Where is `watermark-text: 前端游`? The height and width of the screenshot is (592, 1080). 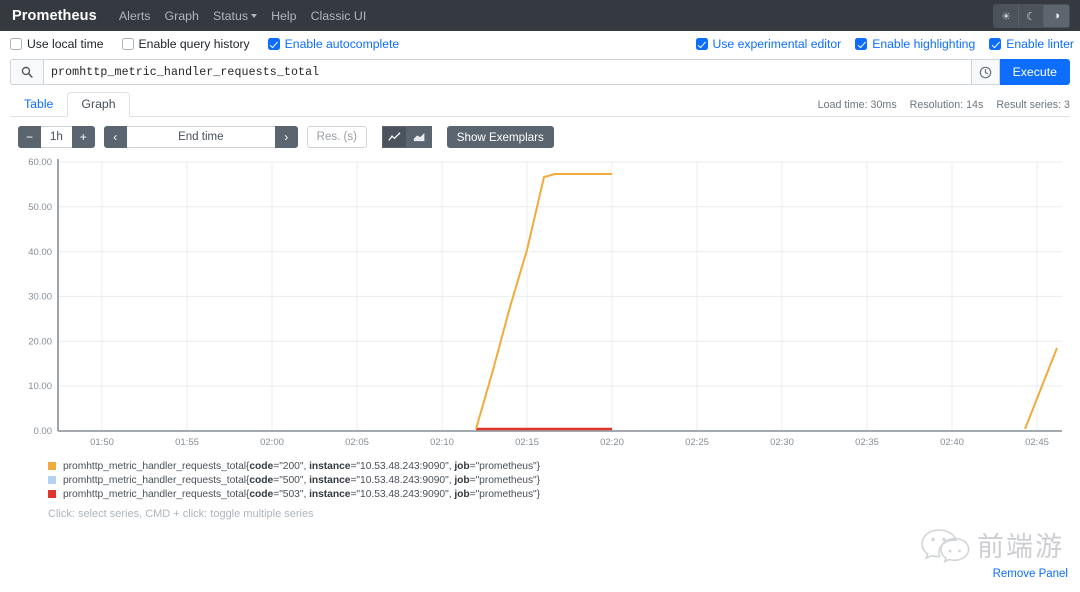
watermark-text: 前端游 is located at coordinates (1020, 547).